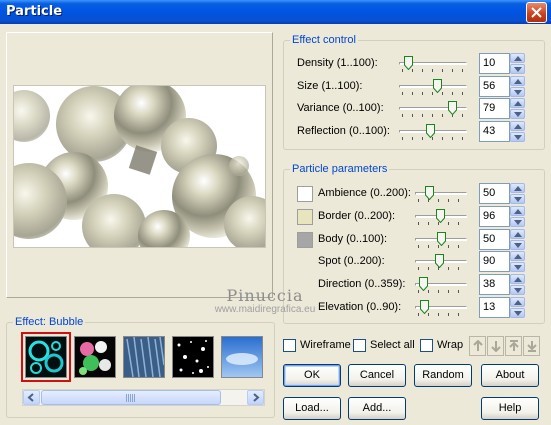 Image resolution: width=551 pixels, height=425 pixels. I want to click on body-slider, so click(441, 240).